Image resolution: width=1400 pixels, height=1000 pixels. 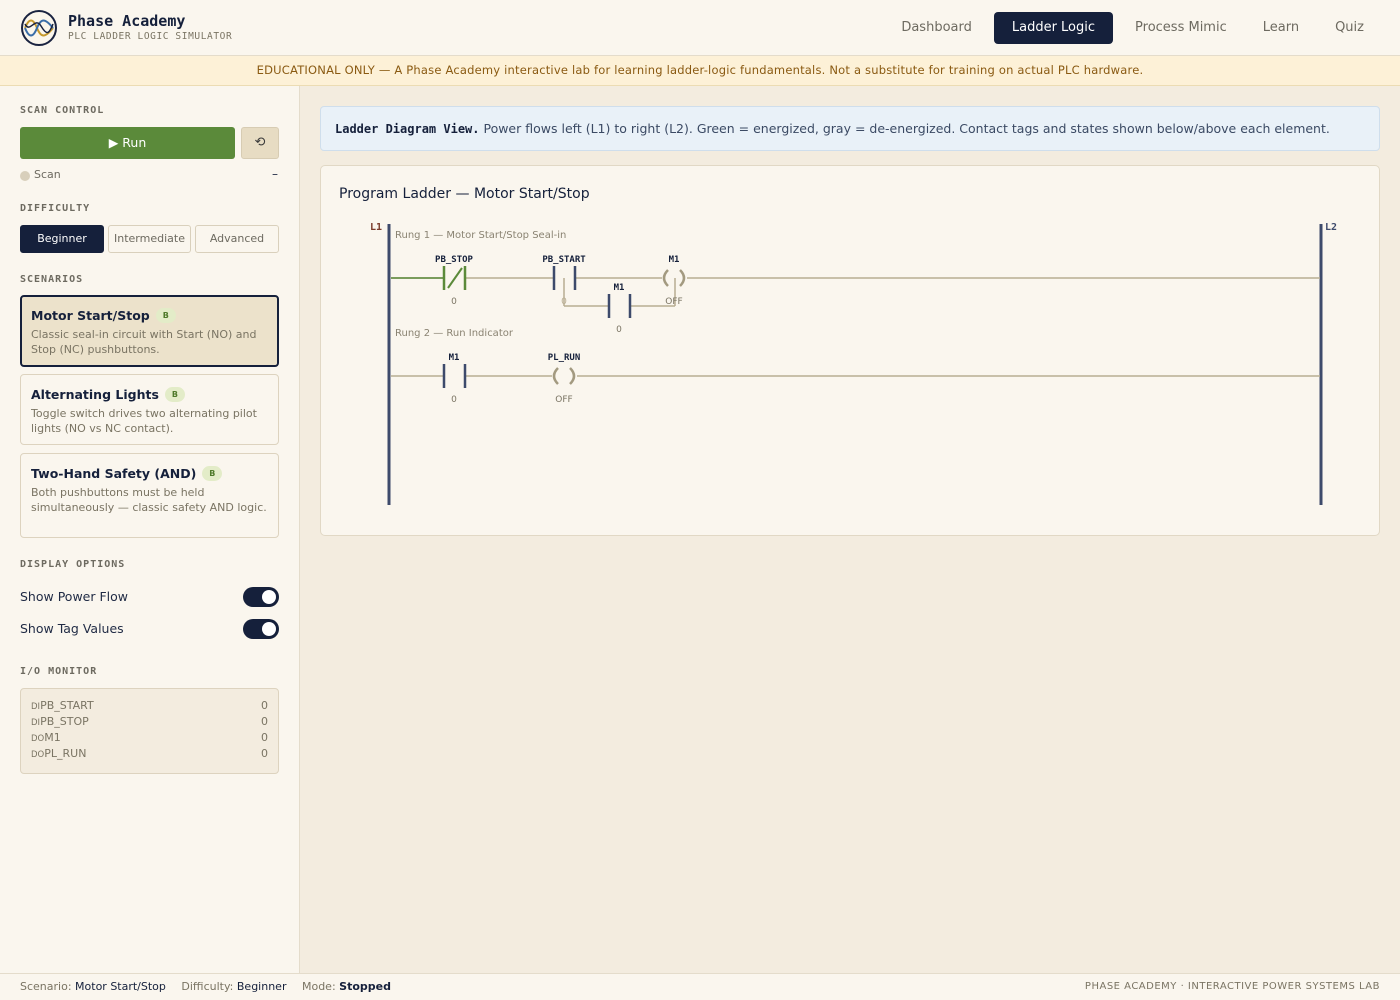 I want to click on rail-right-label: L2, so click(x=1331, y=227).